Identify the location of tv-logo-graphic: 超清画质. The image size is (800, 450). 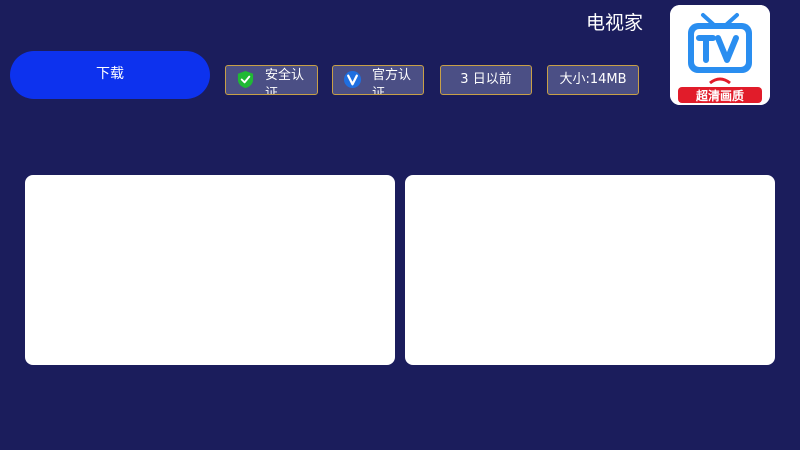
(720, 55).